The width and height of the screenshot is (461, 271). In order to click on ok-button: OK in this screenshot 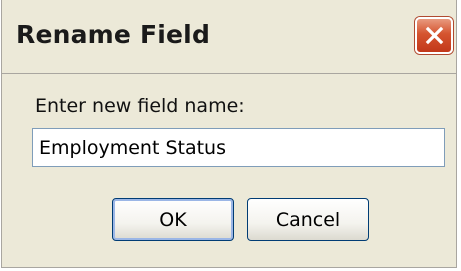, I will do `click(173, 219)`.